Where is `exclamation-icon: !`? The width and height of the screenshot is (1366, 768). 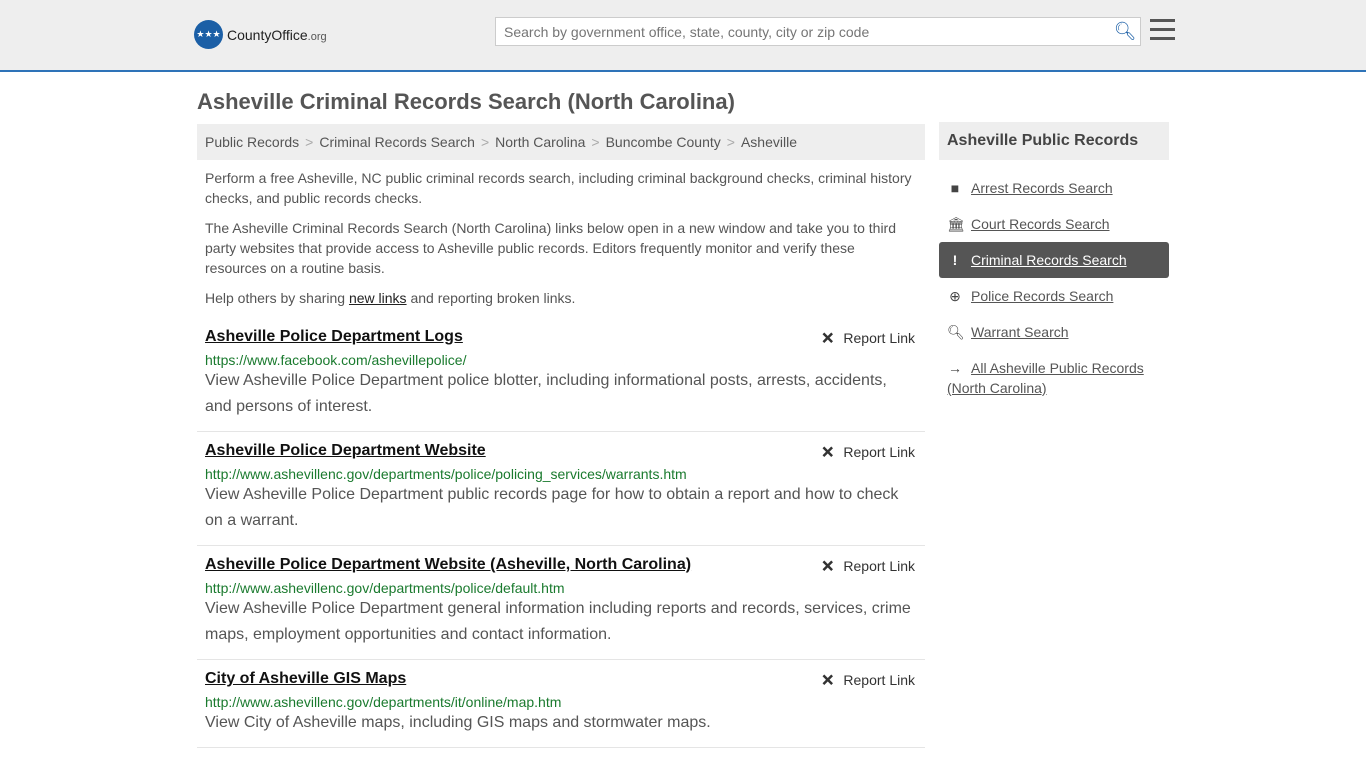
exclamation-icon: ! is located at coordinates (955, 260).